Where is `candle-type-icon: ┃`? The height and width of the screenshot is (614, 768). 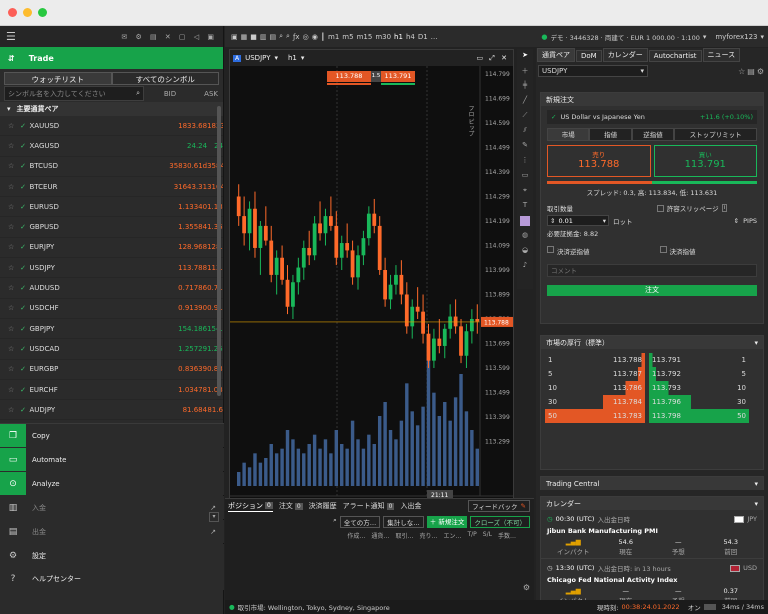 candle-type-icon: ┃ is located at coordinates (323, 37).